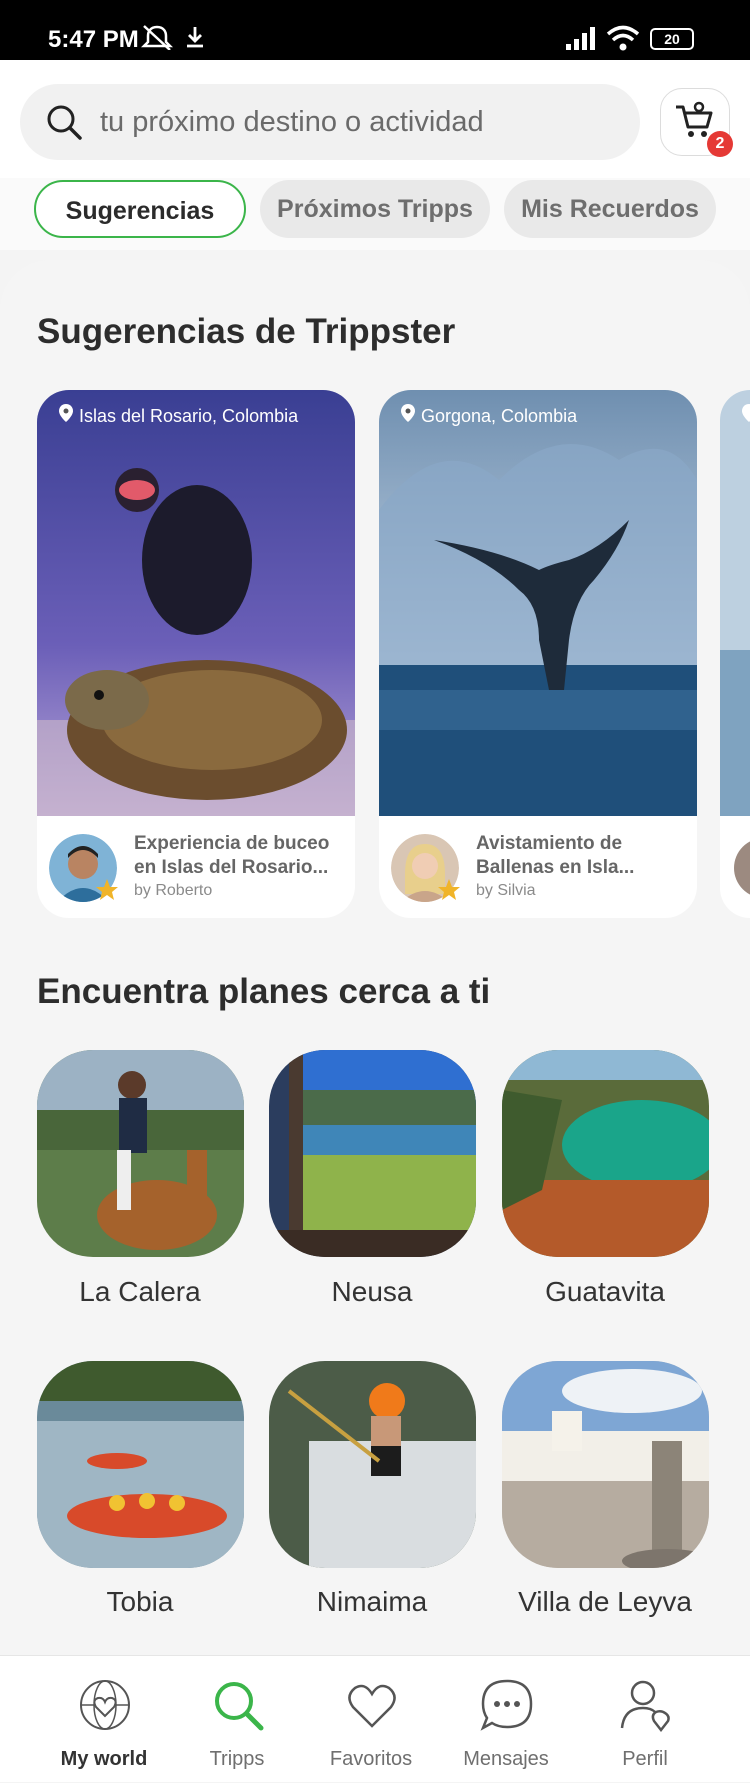 The width and height of the screenshot is (750, 1783). I want to click on plaza-photo, so click(605, 1464).